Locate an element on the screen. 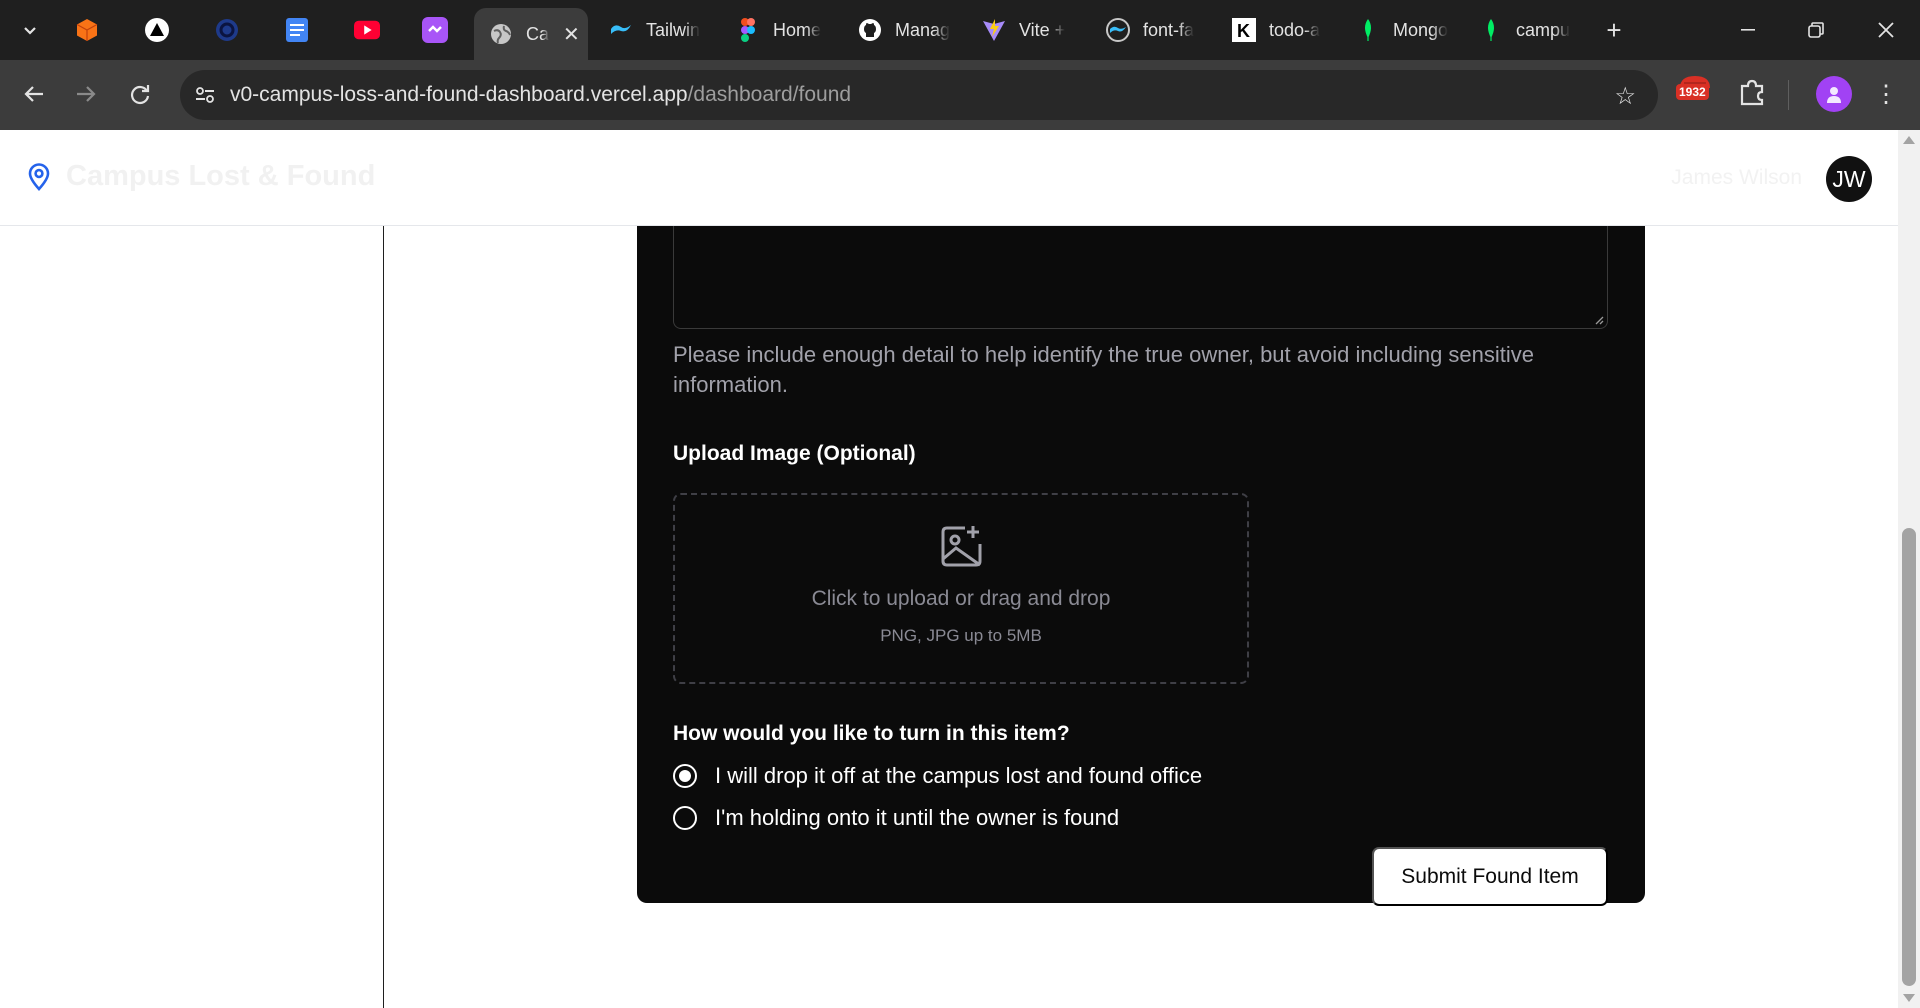 This screenshot has height=1008, width=1920. radio-button-selected is located at coordinates (685, 776).